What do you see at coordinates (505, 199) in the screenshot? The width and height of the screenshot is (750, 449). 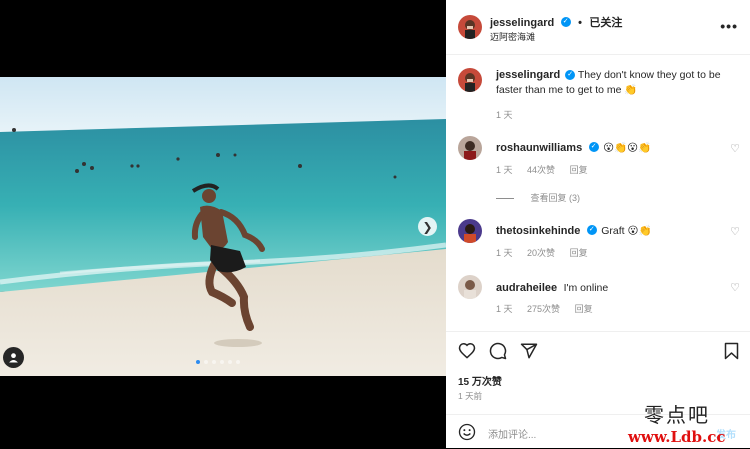 I see `view-replies-line` at bounding box center [505, 199].